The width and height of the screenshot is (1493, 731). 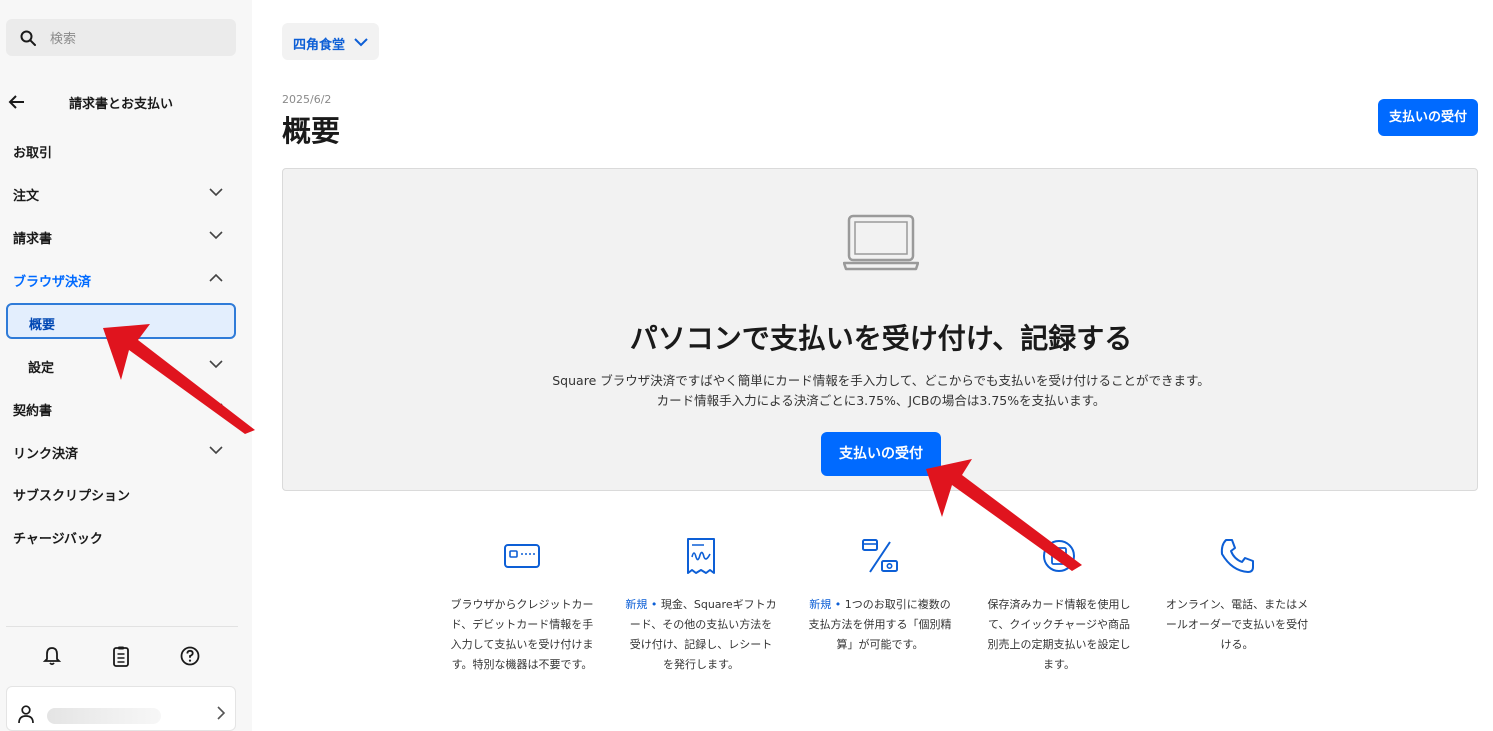 What do you see at coordinates (126, 236) in the screenshot?
I see `sidebar-item-invoices: 請求書` at bounding box center [126, 236].